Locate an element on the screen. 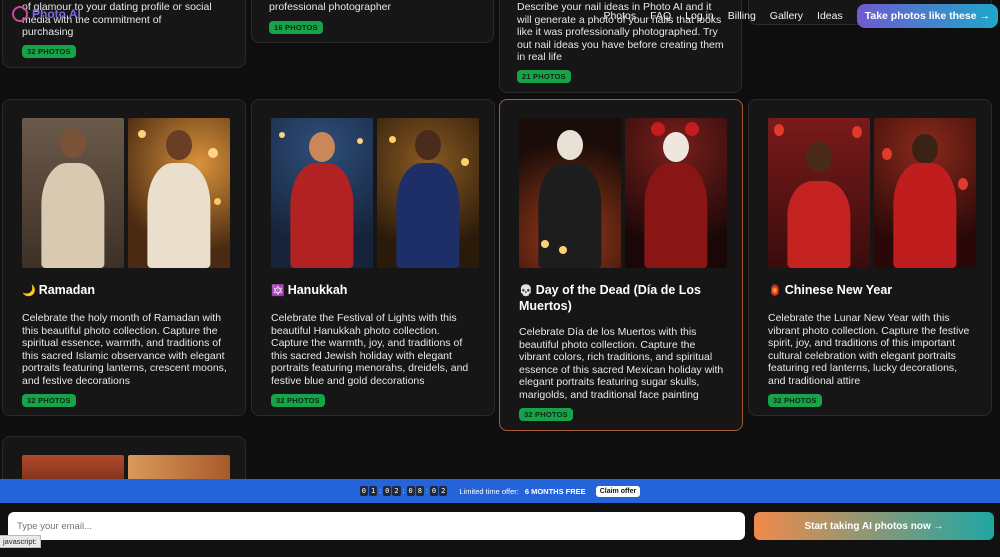 The height and width of the screenshot is (557, 1000). card-description: professional photographer is located at coordinates (330, 7).